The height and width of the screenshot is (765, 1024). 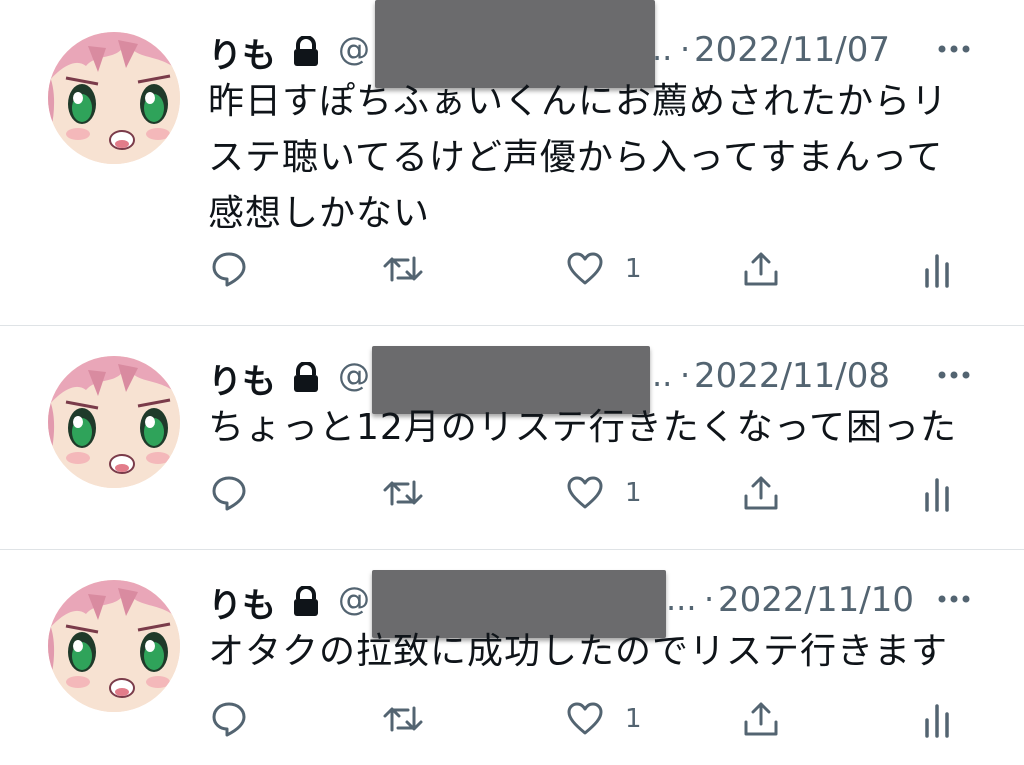 I want to click on tweet-text-line: ちょっと12月のリステ行きたくなって困った, so click(x=583, y=427).